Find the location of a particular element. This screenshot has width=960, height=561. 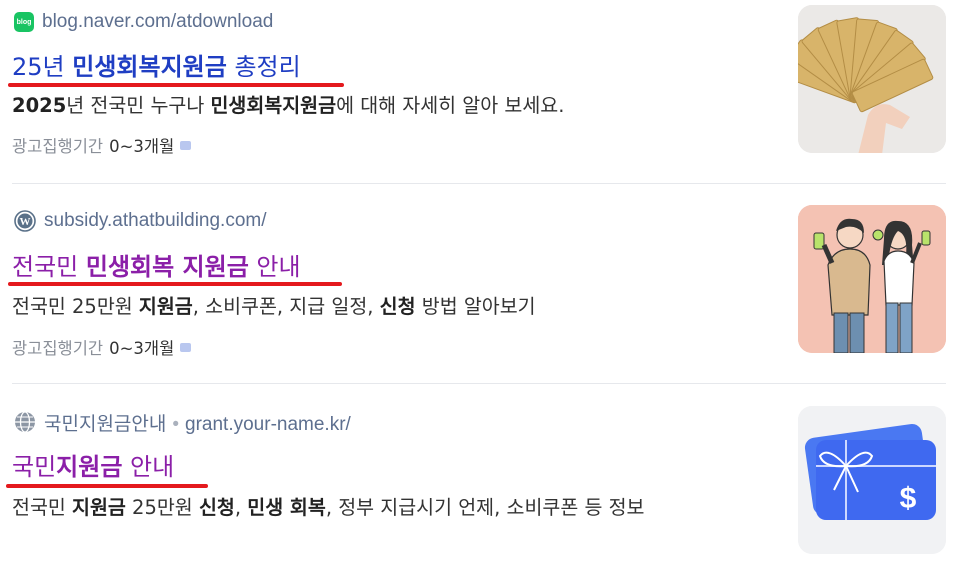

result-source: W subsidy.athatbuilding.com/ is located at coordinates (140, 221).